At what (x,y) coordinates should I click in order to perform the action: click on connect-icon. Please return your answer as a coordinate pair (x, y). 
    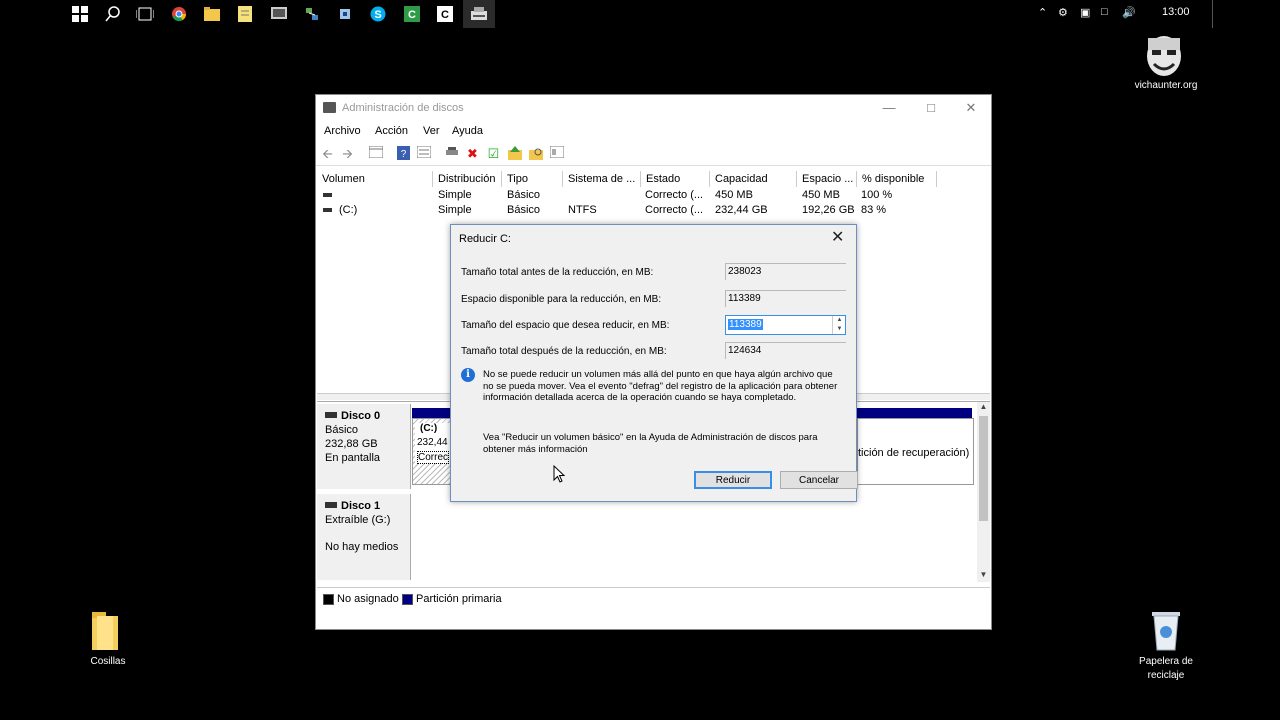
    Looking at the image, I should click on (451, 153).